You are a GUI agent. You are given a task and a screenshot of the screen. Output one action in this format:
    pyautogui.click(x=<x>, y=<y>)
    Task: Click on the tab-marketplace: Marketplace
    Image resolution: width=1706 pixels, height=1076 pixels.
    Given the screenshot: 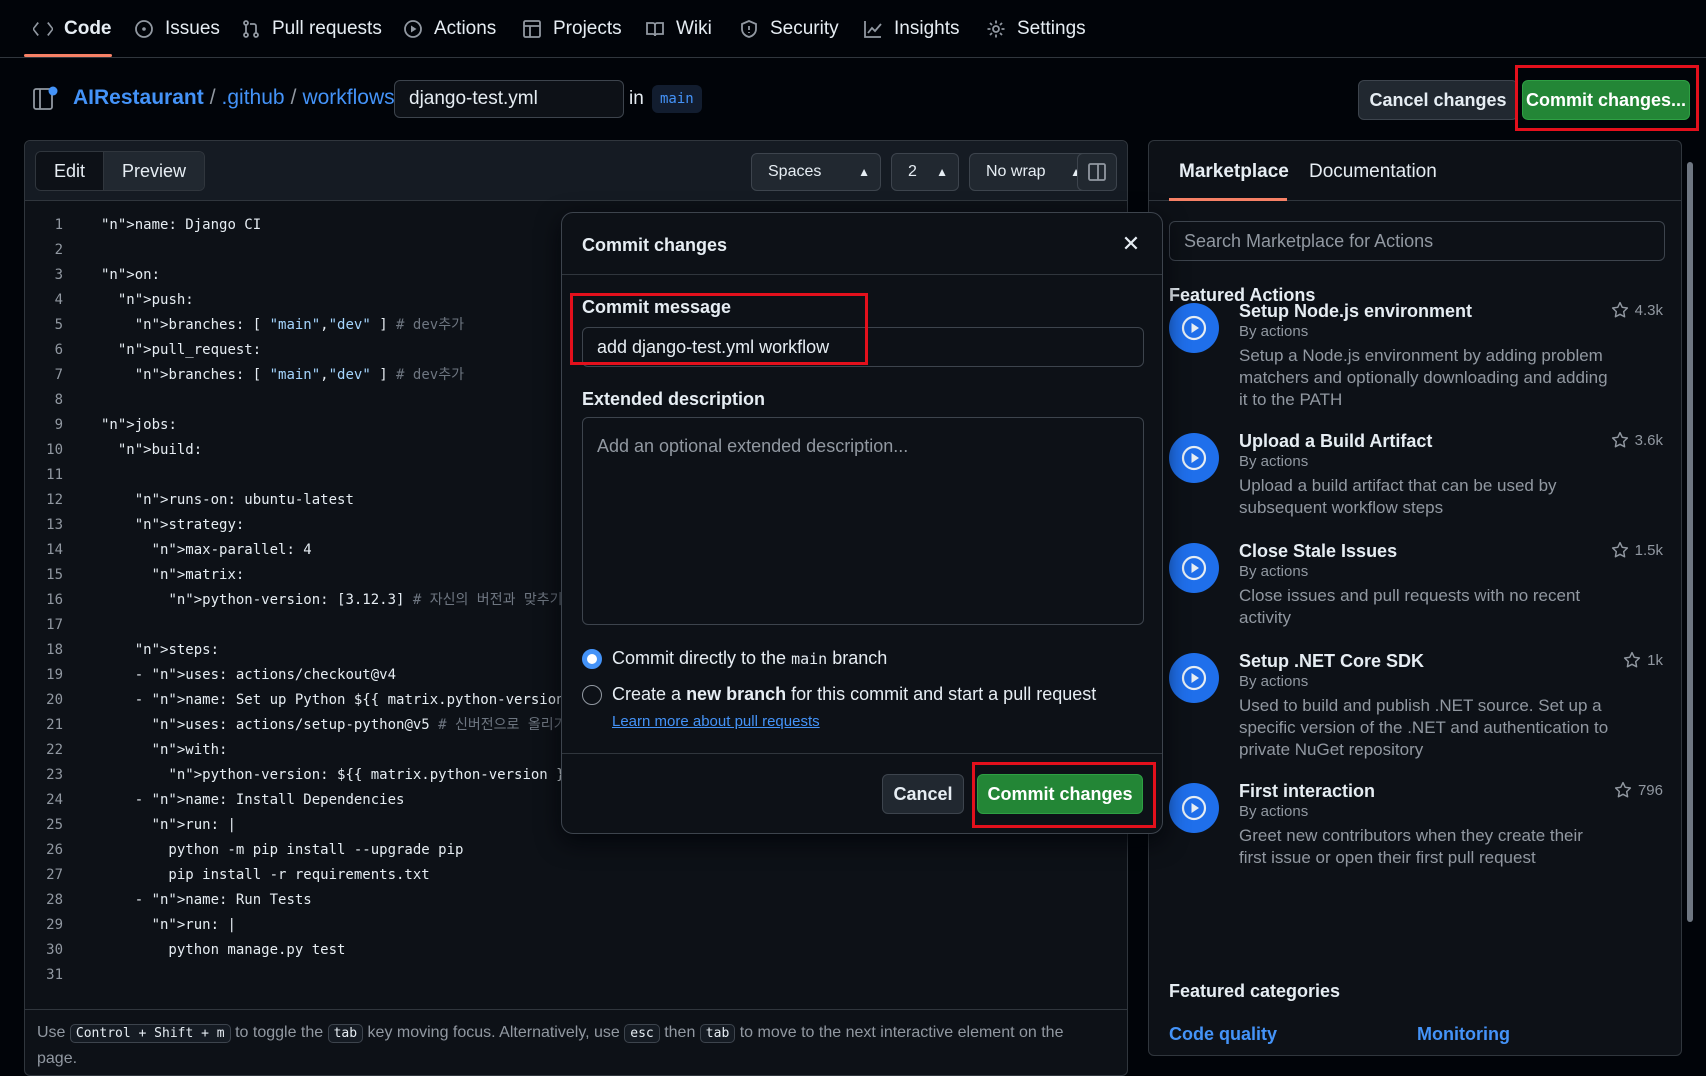 What is the action you would take?
    pyautogui.click(x=1234, y=172)
    